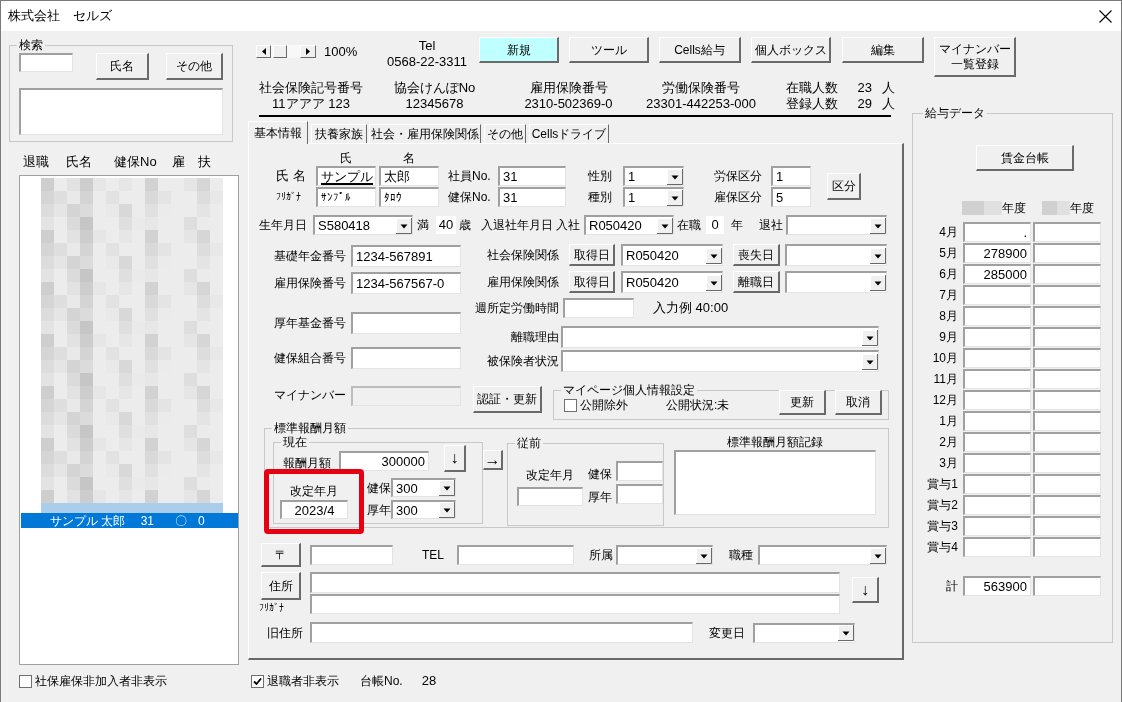  Describe the element at coordinates (455, 458) in the screenshot. I see `arrow-button: ↓` at that location.